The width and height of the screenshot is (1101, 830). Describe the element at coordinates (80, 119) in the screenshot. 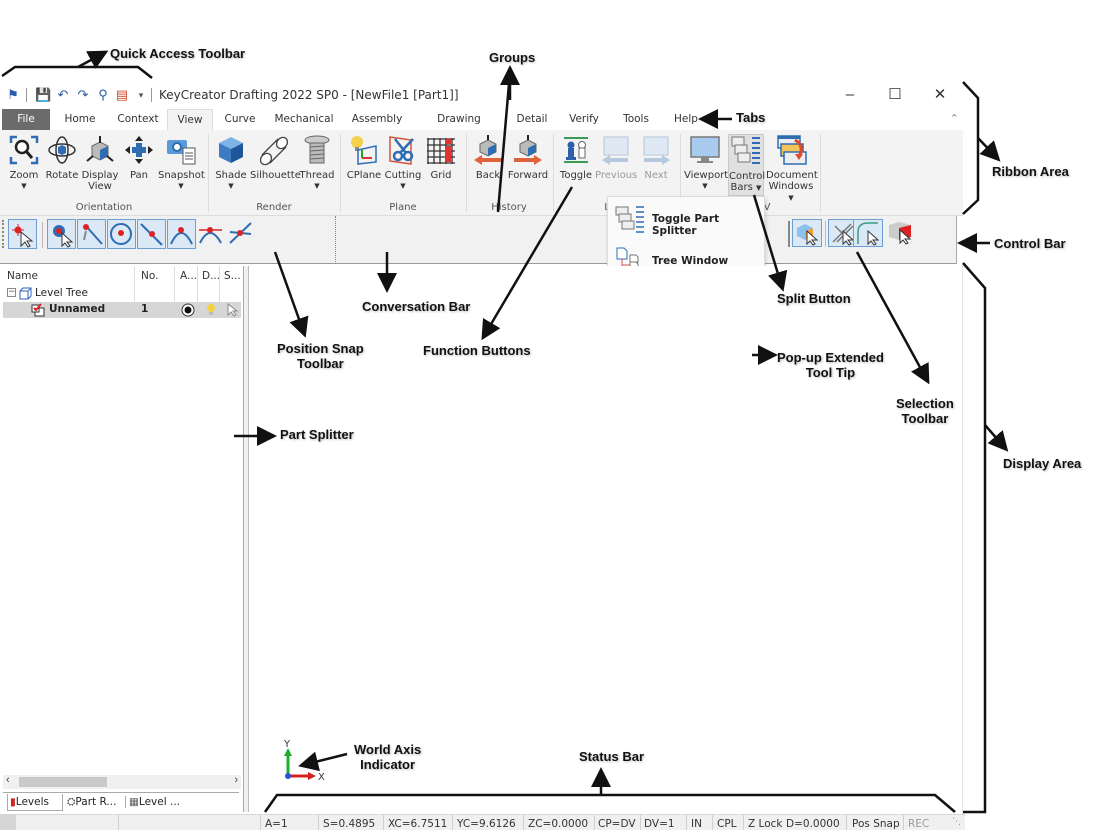

I see `tab-home: Home` at that location.